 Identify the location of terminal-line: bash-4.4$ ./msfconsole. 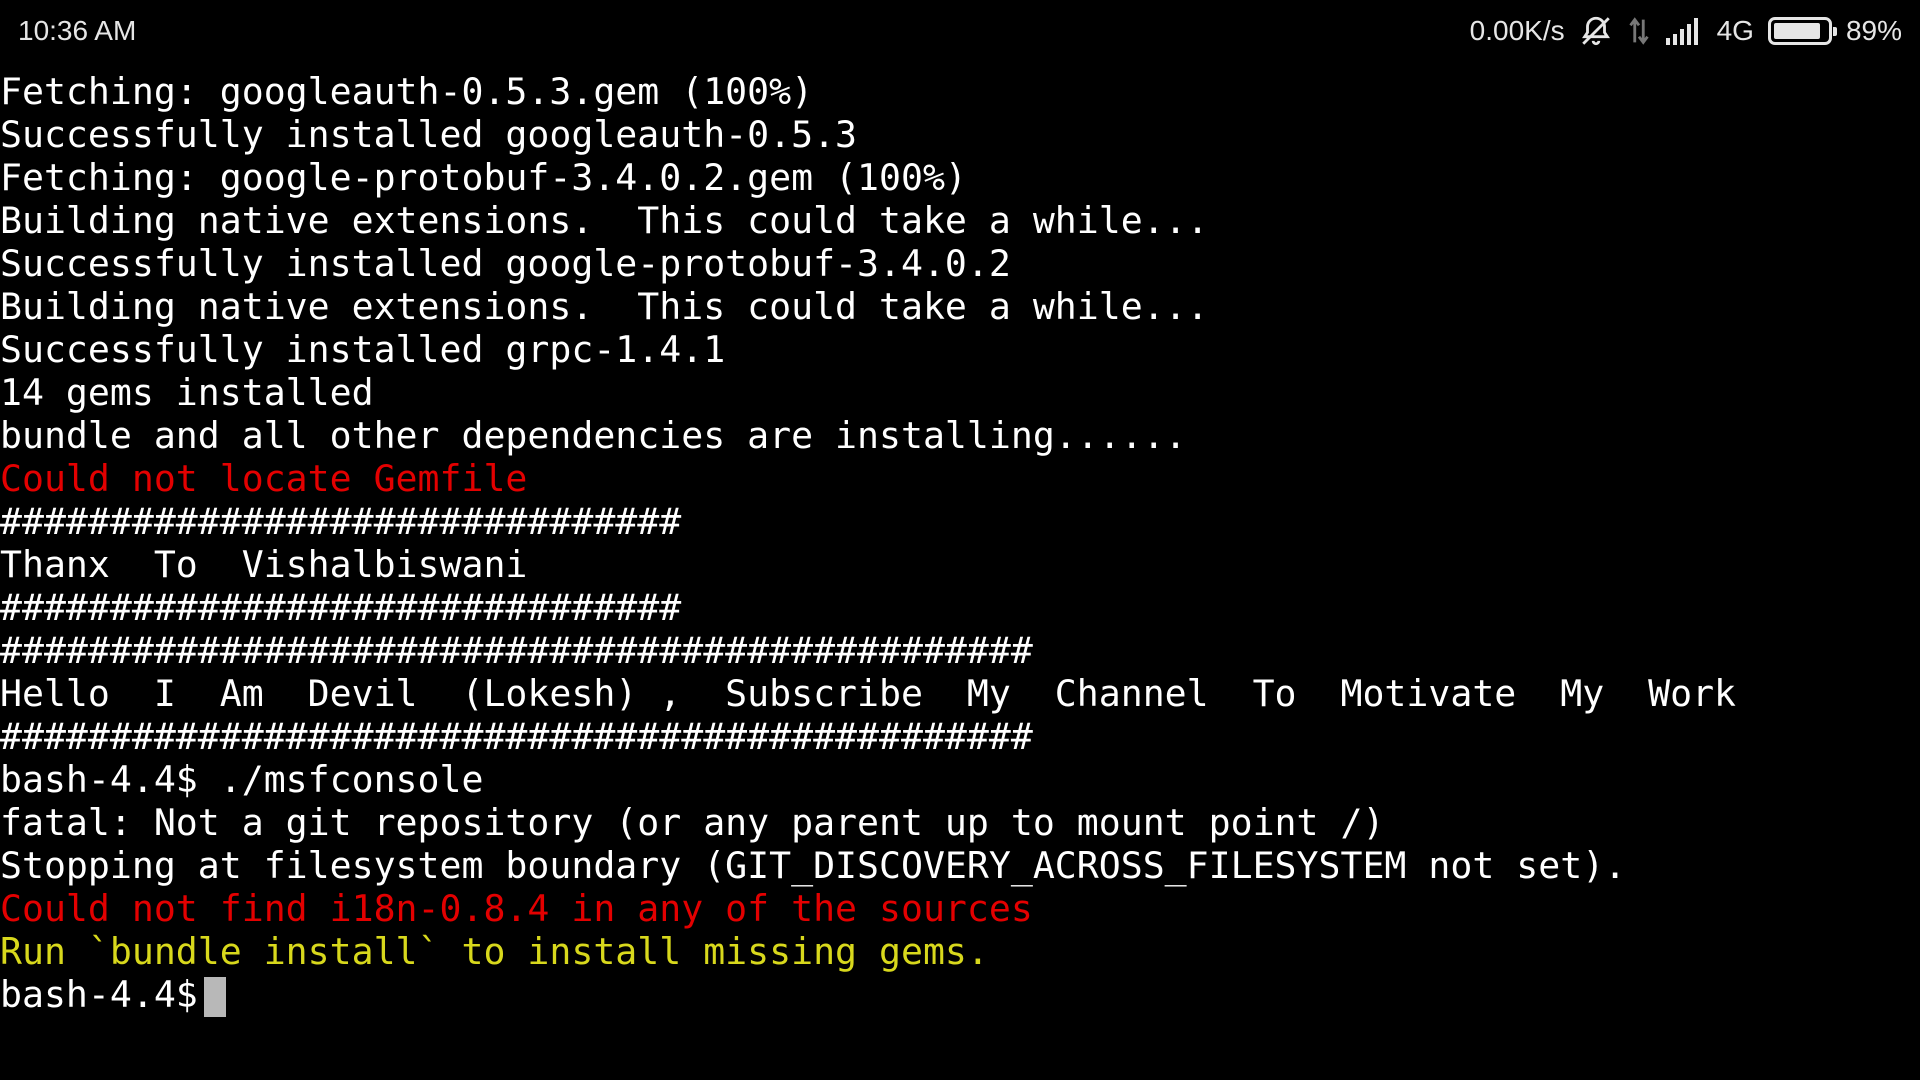
(242, 779).